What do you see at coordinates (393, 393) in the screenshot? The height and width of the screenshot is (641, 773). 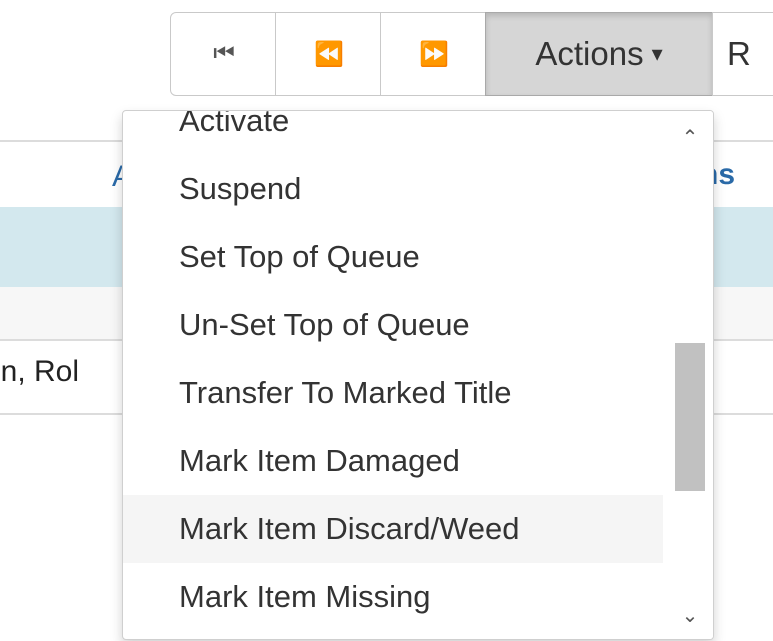 I see `menu-item-transfer-to-marked-title: Transfer To Marked Title` at bounding box center [393, 393].